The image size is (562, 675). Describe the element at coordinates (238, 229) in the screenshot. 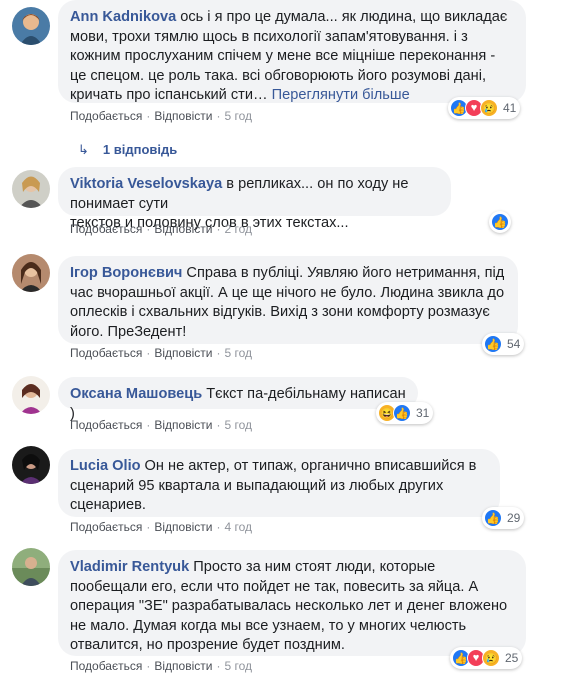

I see `timestamp: 2 год` at that location.